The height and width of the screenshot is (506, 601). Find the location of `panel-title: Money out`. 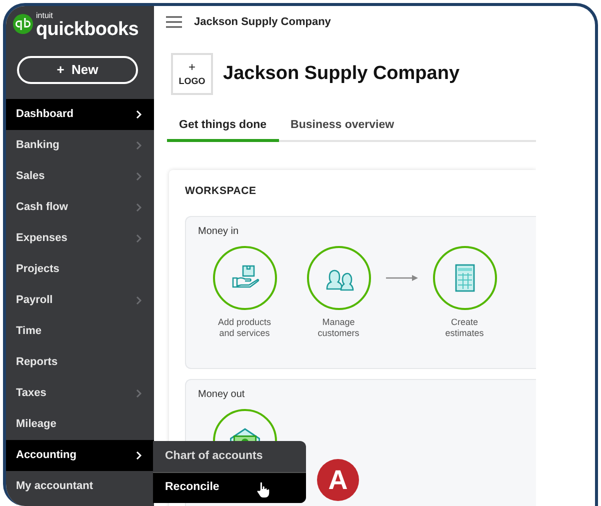

panel-title: Money out is located at coordinates (222, 395).